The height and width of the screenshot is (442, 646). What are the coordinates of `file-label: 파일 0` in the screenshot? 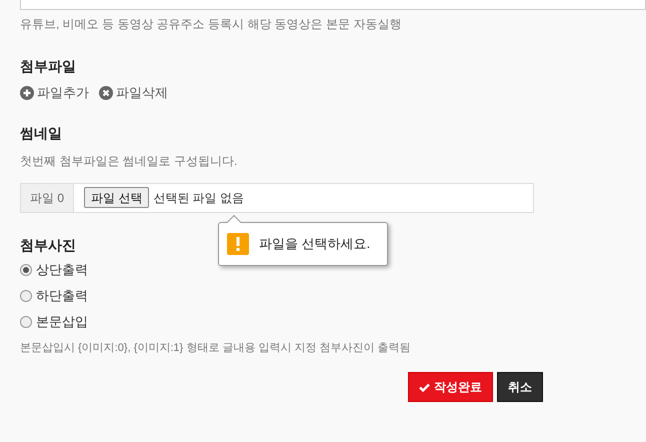 It's located at (47, 198).